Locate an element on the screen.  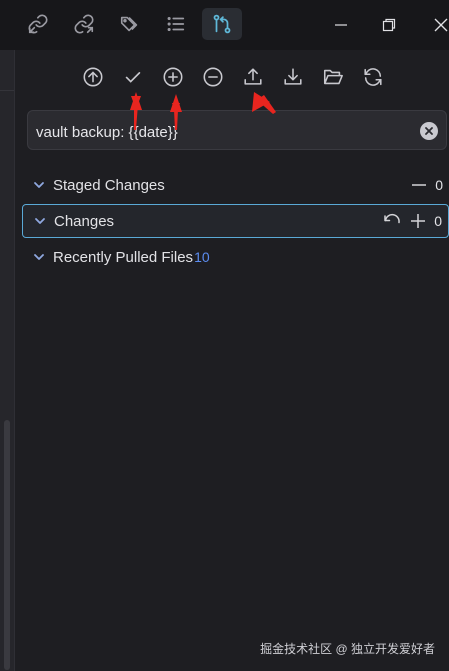
pull-button is located at coordinates (293, 77).